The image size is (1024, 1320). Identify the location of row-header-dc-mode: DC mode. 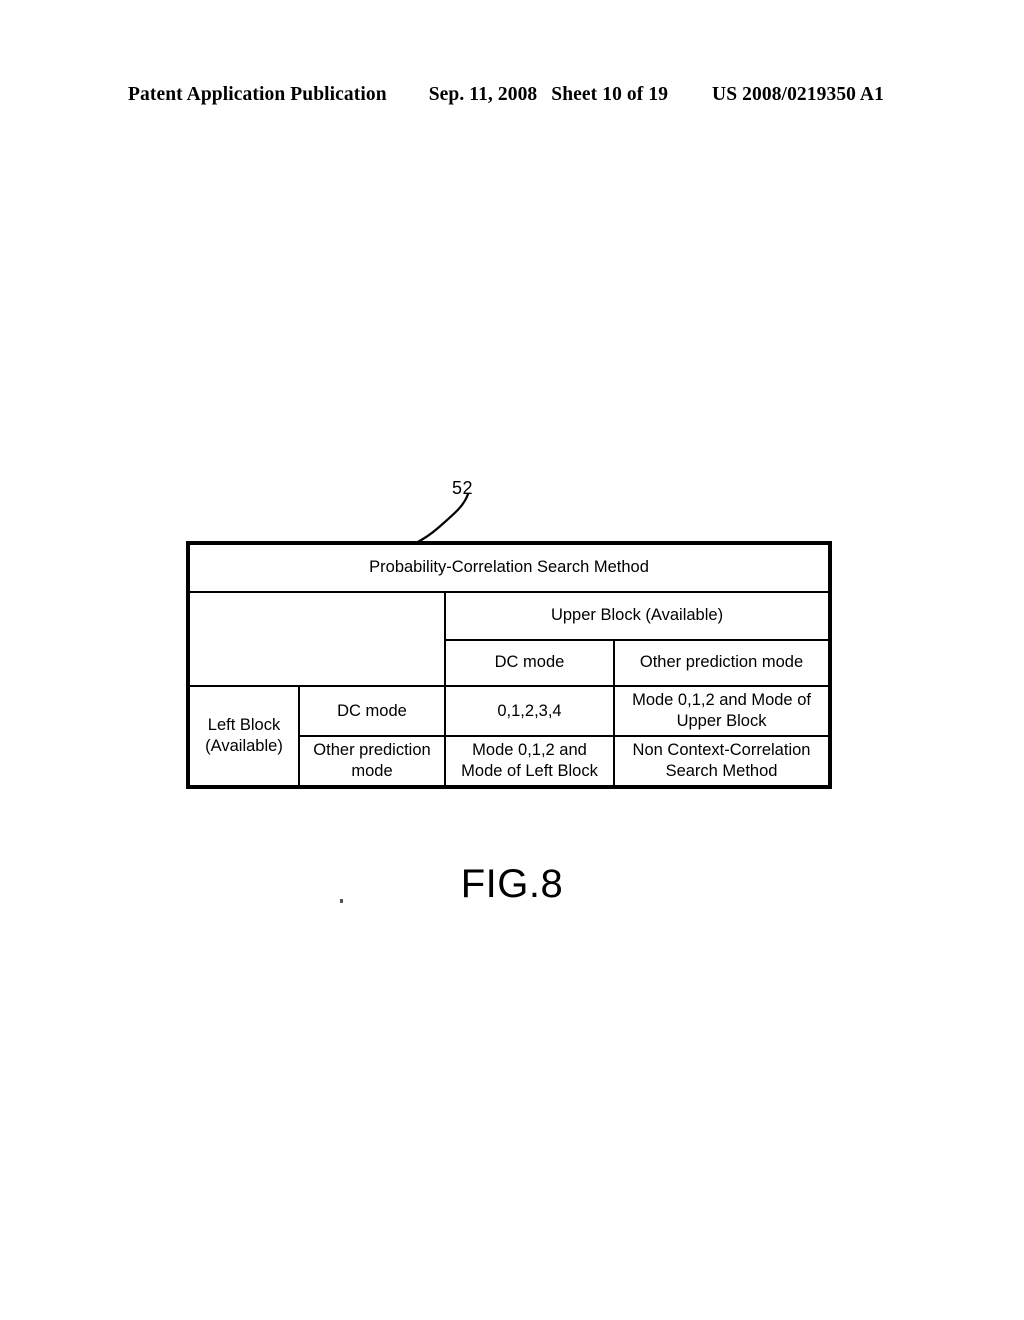
(372, 711).